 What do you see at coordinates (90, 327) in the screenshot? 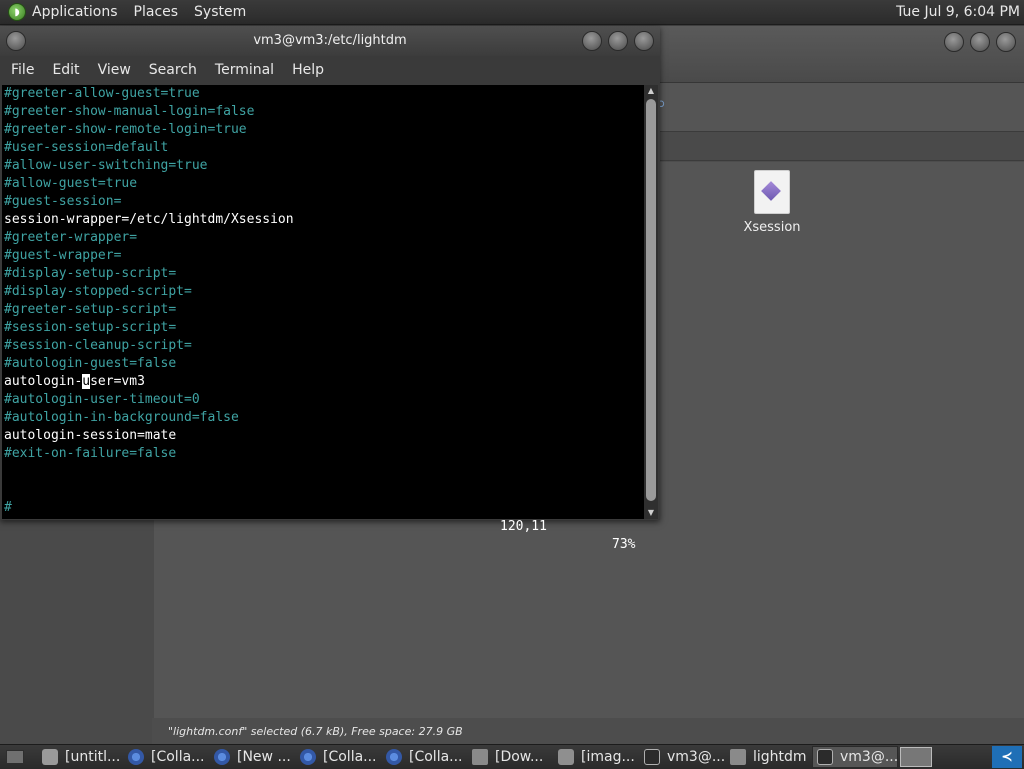
I see `terminal-line: #session-setup-script=` at bounding box center [90, 327].